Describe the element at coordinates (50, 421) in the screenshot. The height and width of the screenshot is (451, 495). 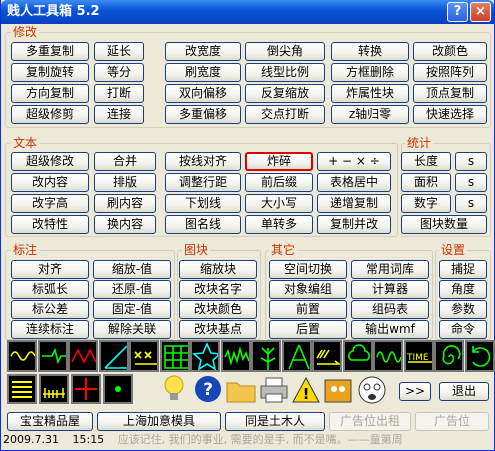
I see `ad-button-1: 宝宝精品屋` at that location.